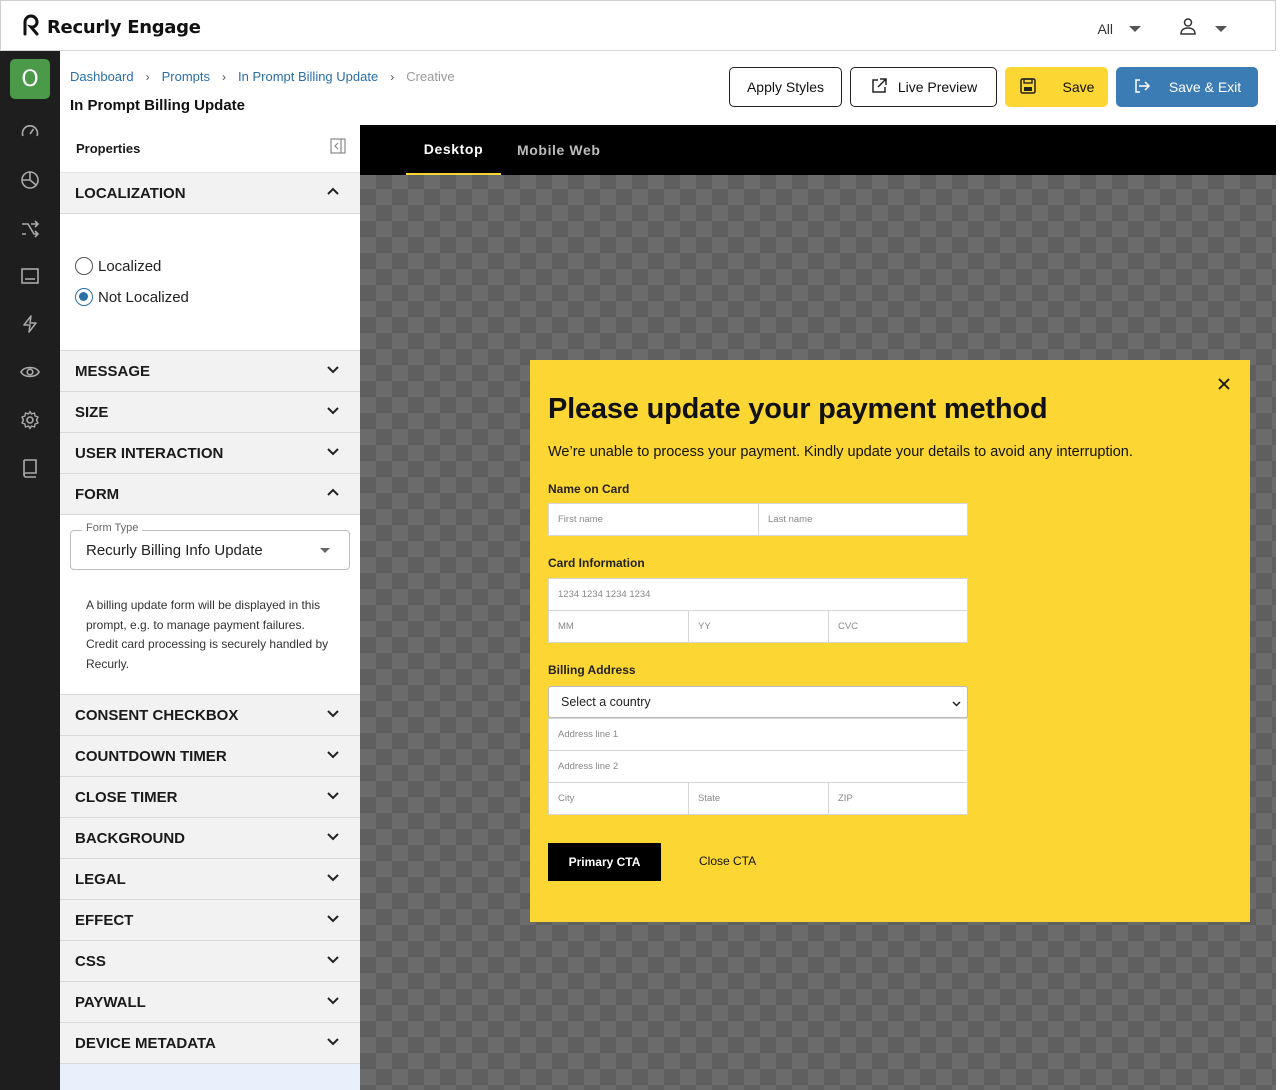 This screenshot has width=1280, height=1090. I want to click on account-avatar: O, so click(30, 79).